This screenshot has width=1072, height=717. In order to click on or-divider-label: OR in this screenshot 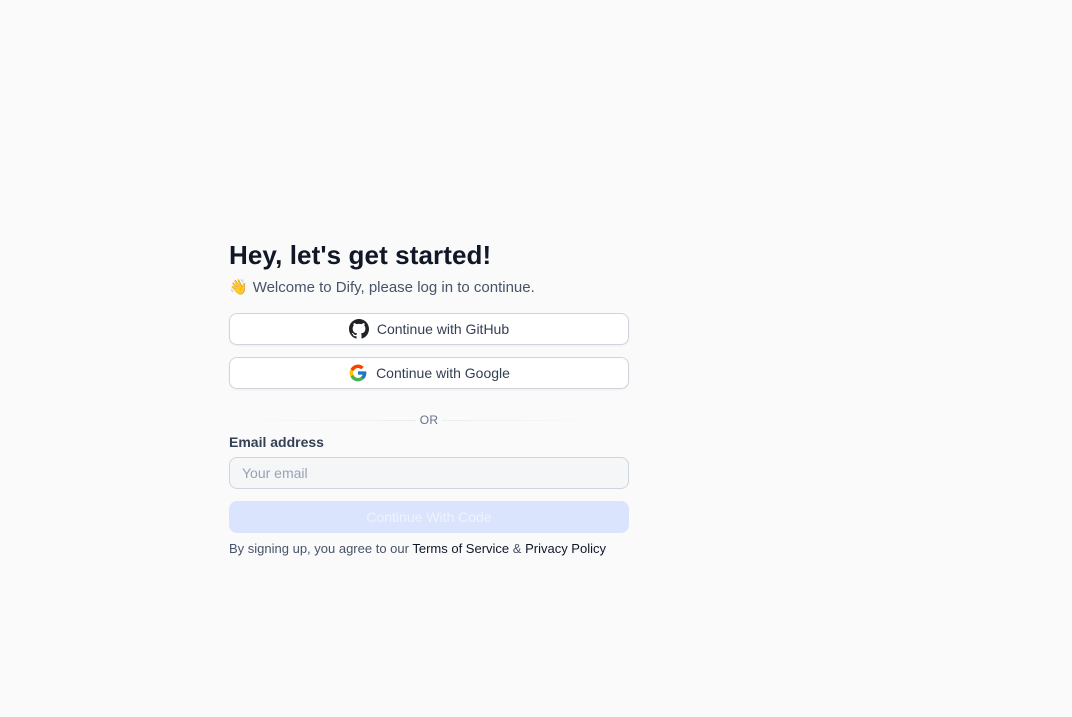, I will do `click(429, 420)`.